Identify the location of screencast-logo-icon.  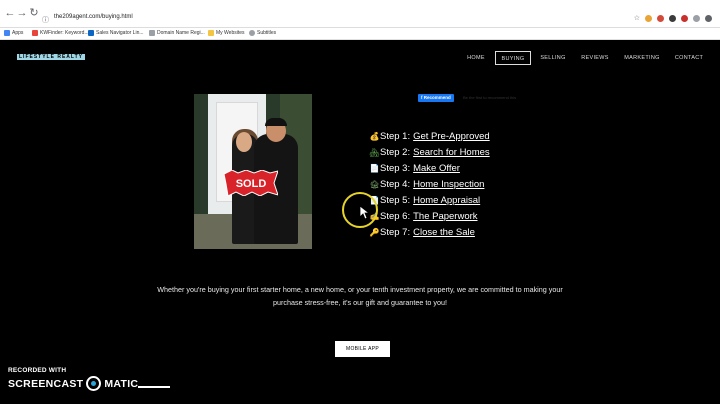
(94, 383).